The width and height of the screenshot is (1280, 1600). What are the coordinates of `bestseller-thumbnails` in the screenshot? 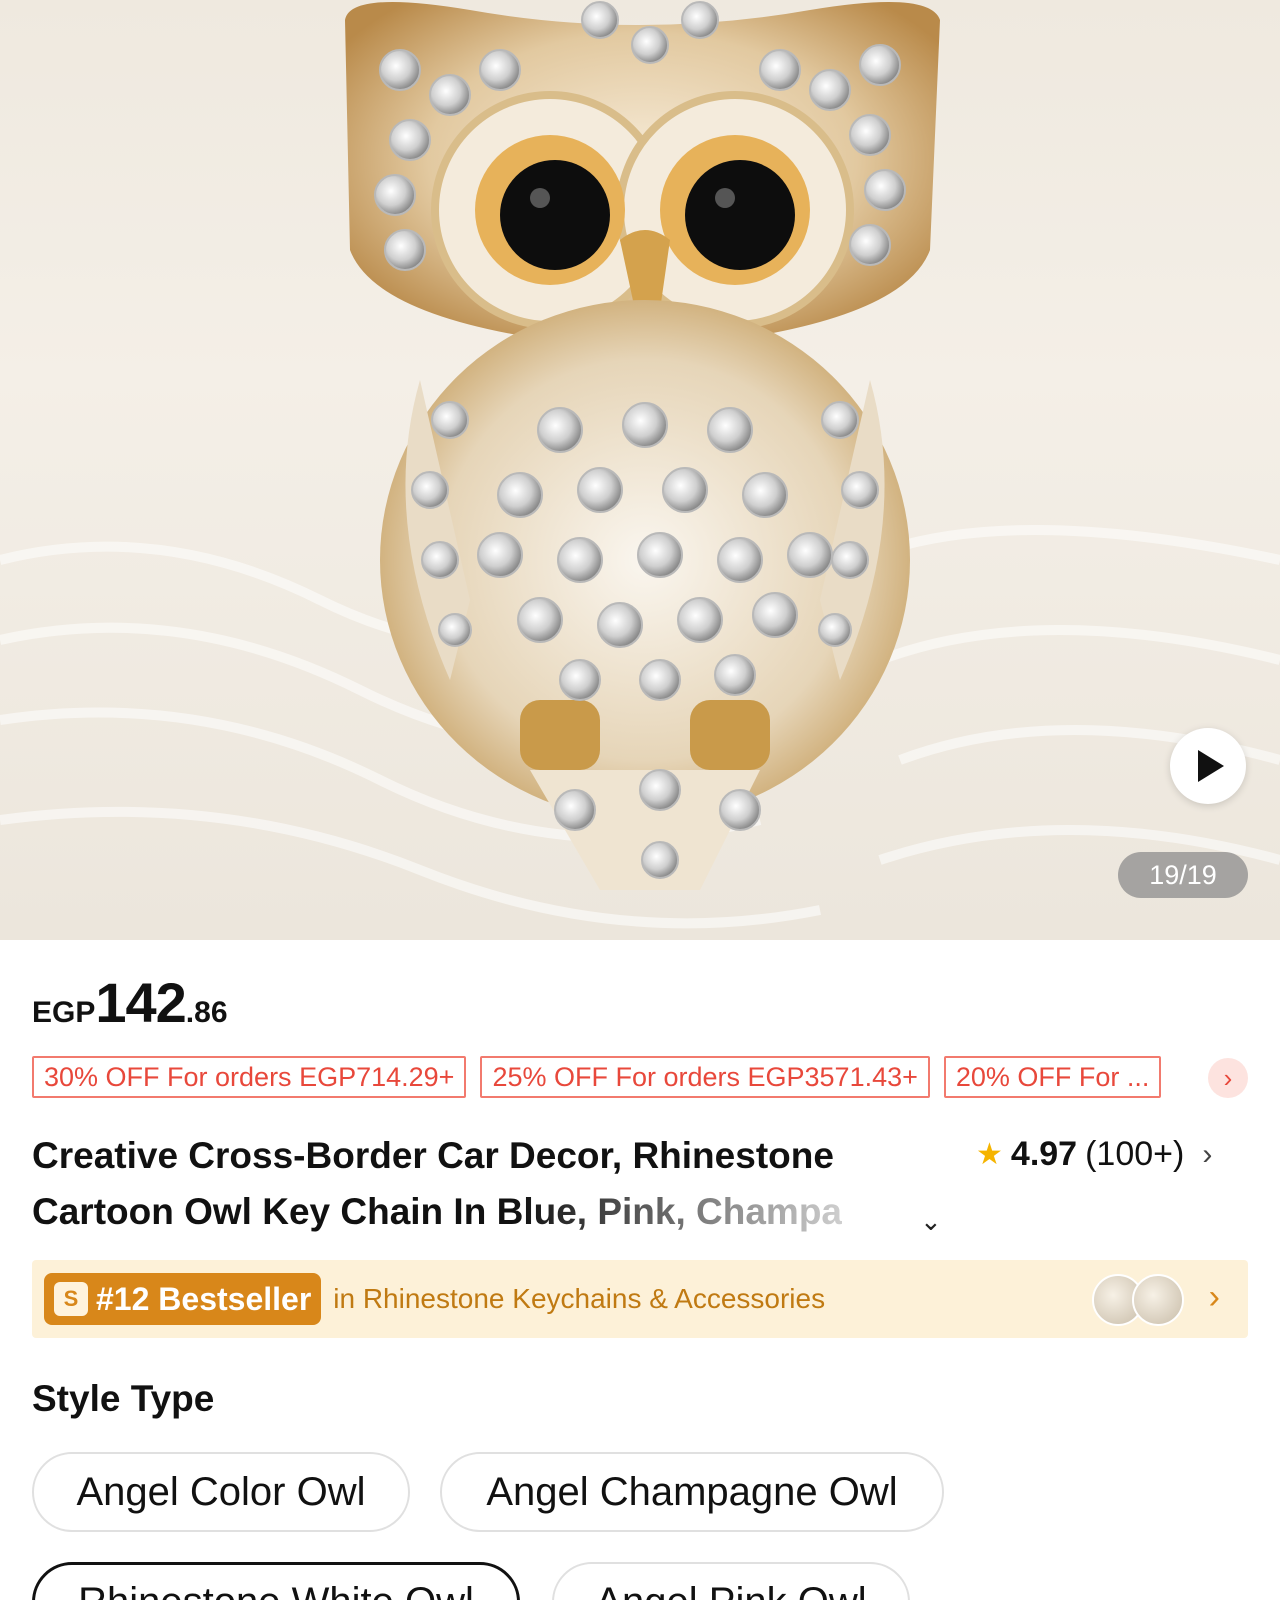 It's located at (1138, 1300).